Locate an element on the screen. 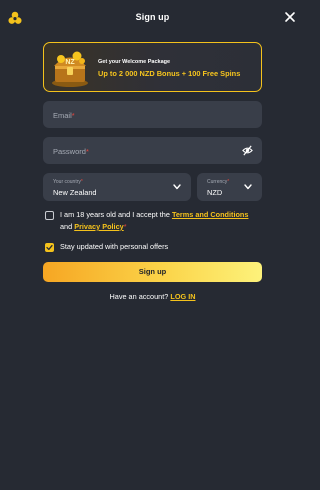  promo-headline: Up to 2 000 NZD Bonus + 100 Free Spins is located at coordinates (169, 73).